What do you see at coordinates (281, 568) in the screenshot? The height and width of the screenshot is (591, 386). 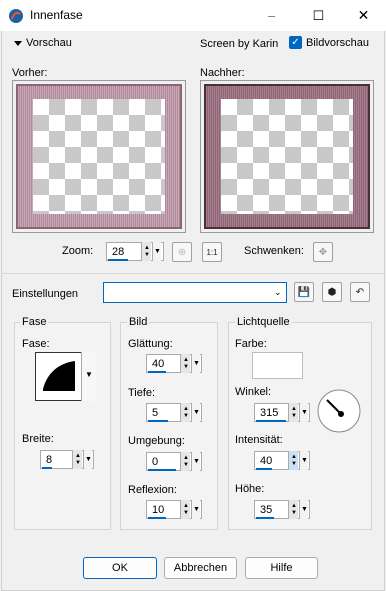 I see `help-button: Hilfe` at bounding box center [281, 568].